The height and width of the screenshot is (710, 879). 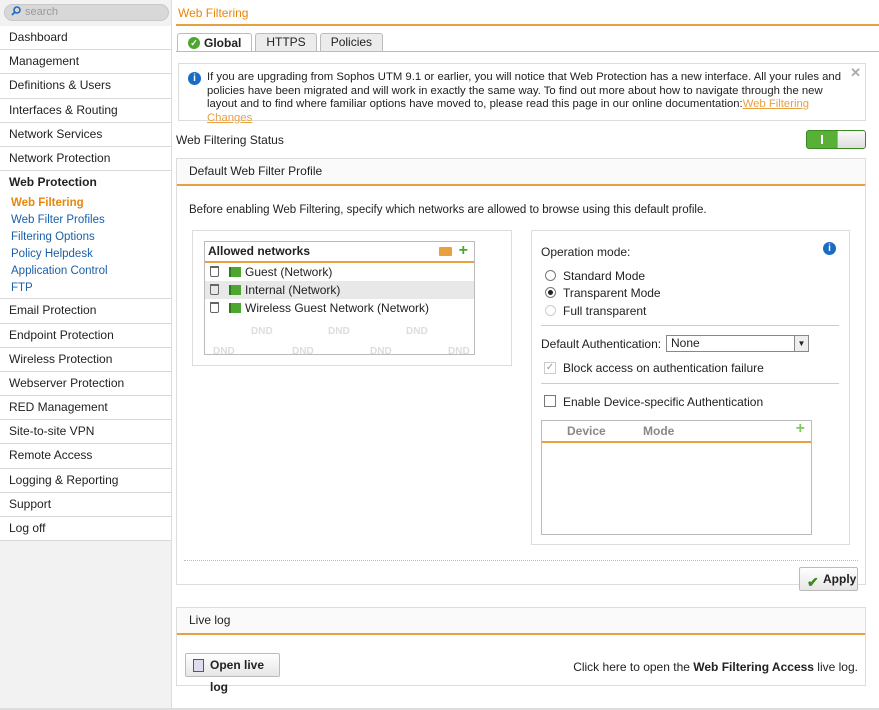 I want to click on nav-network-protection: Network Protection, so click(x=85, y=159).